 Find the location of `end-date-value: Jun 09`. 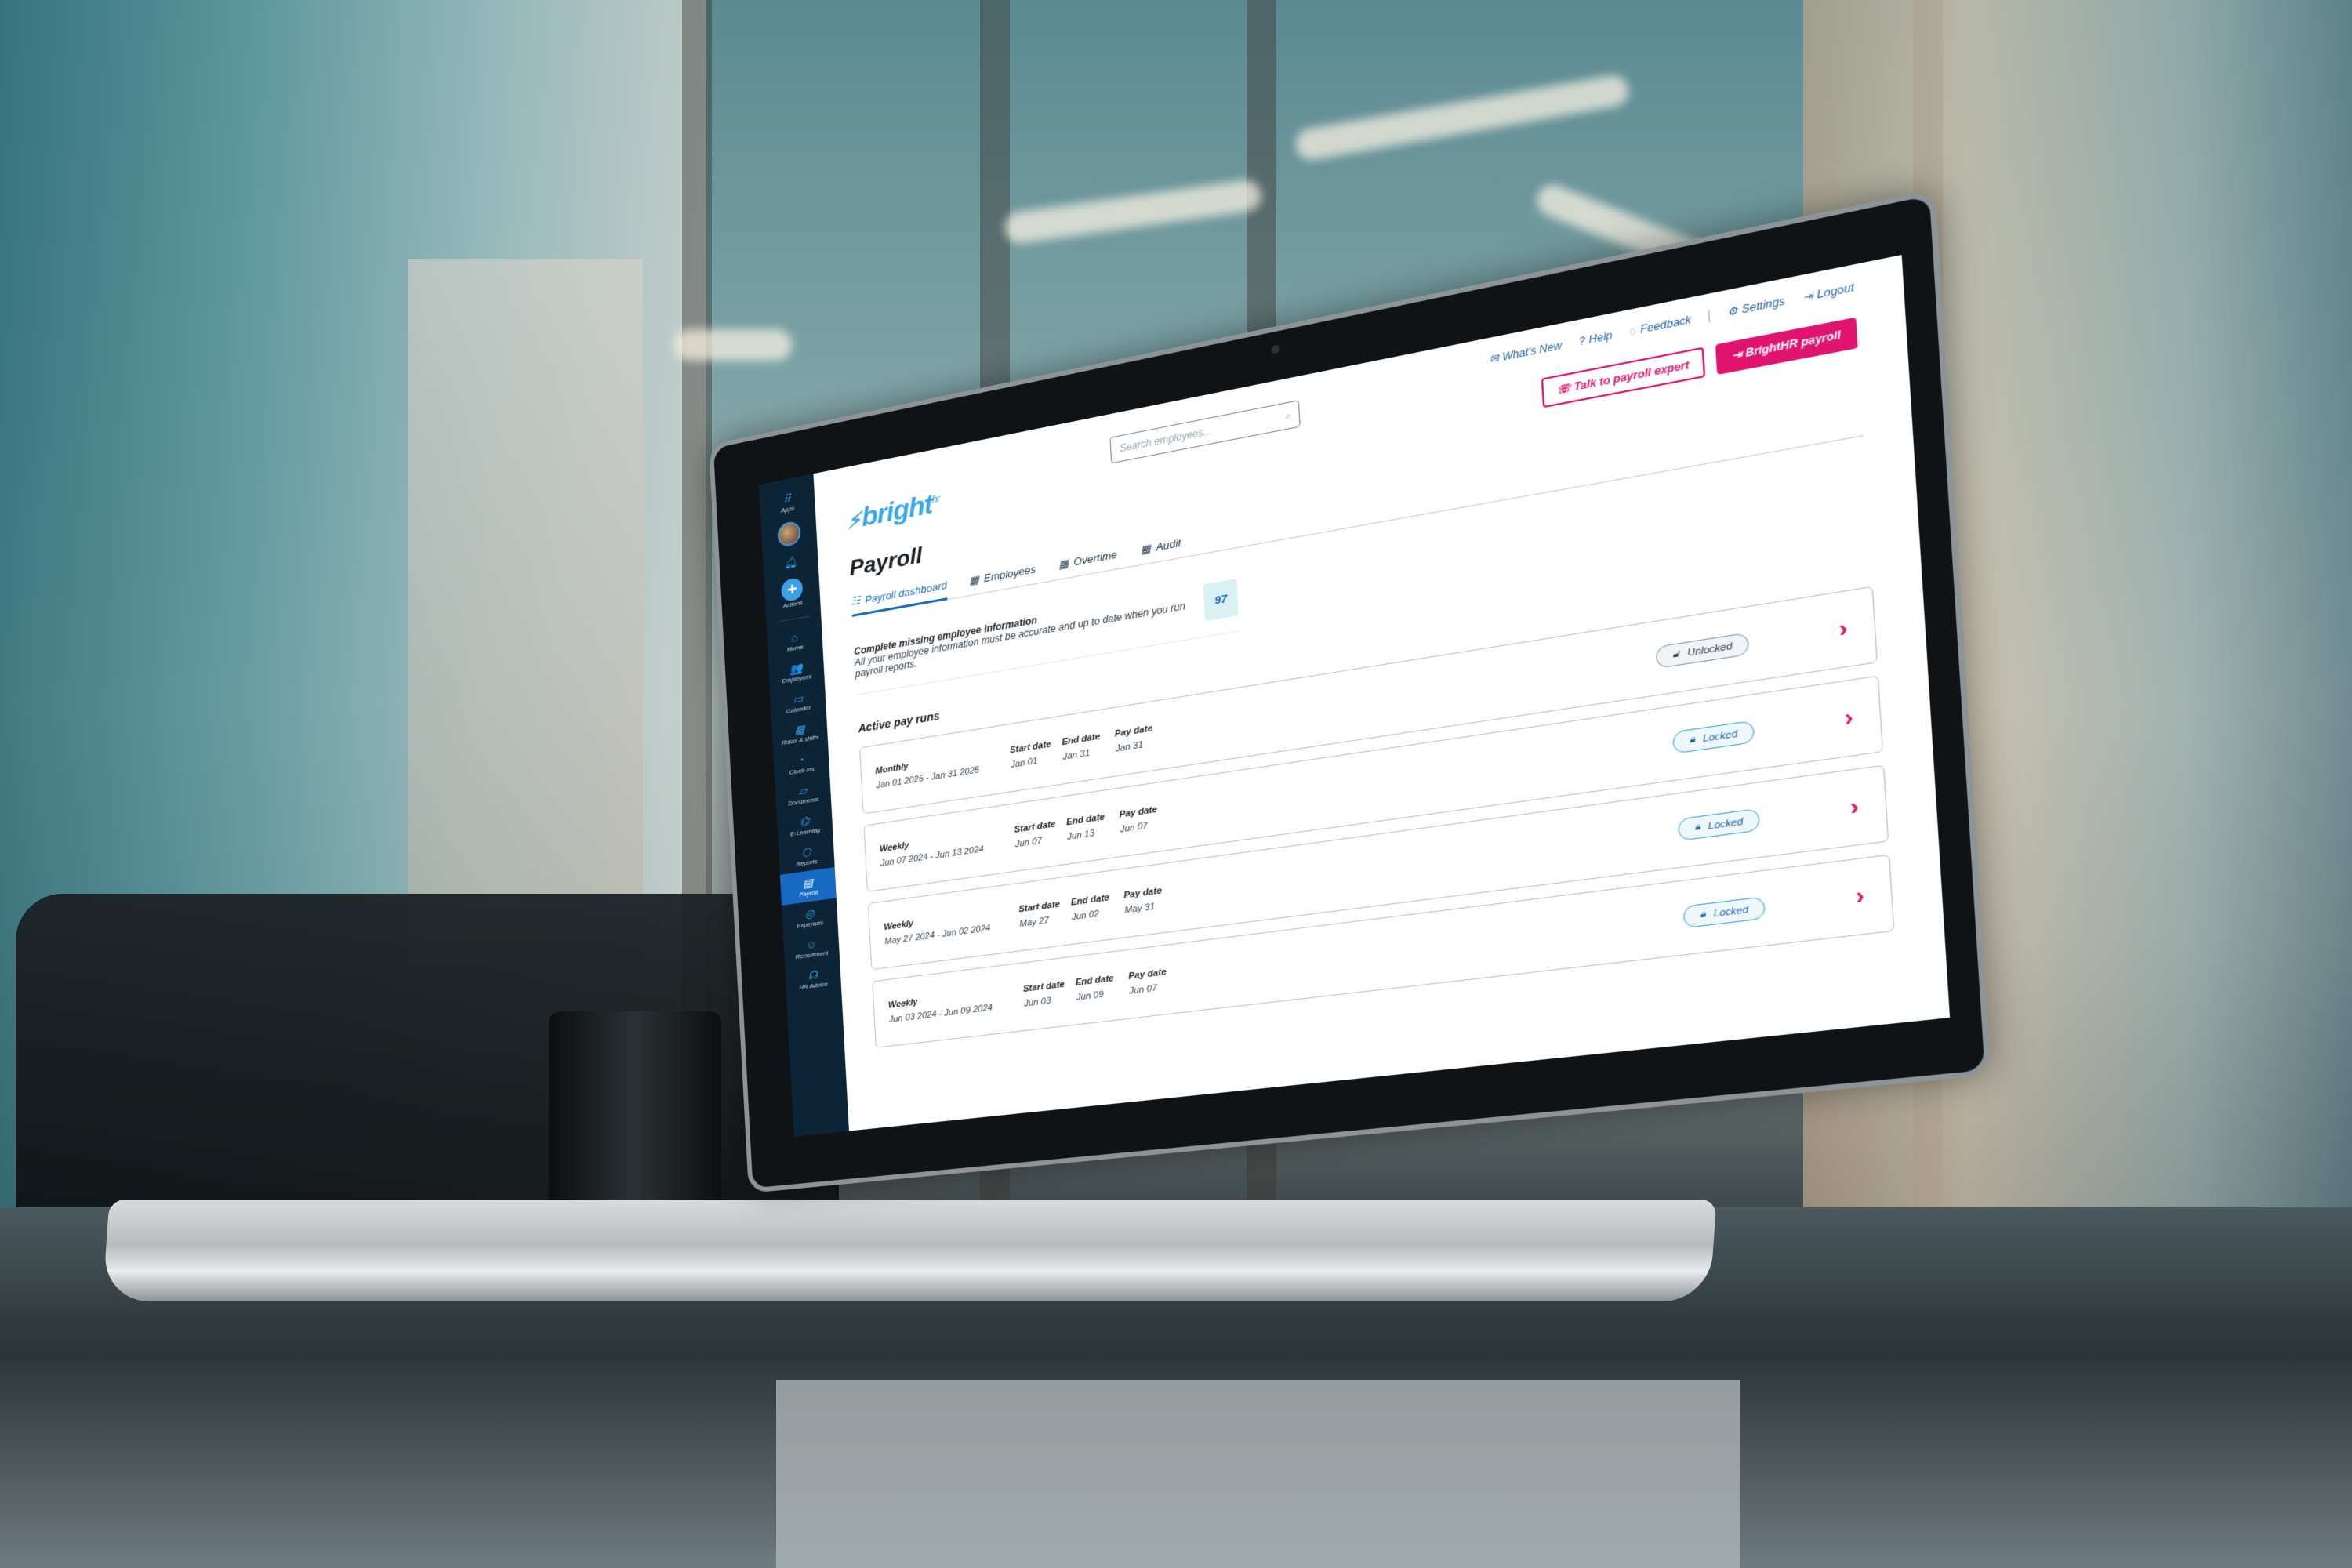

end-date-value: Jun 09 is located at coordinates (1090, 996).